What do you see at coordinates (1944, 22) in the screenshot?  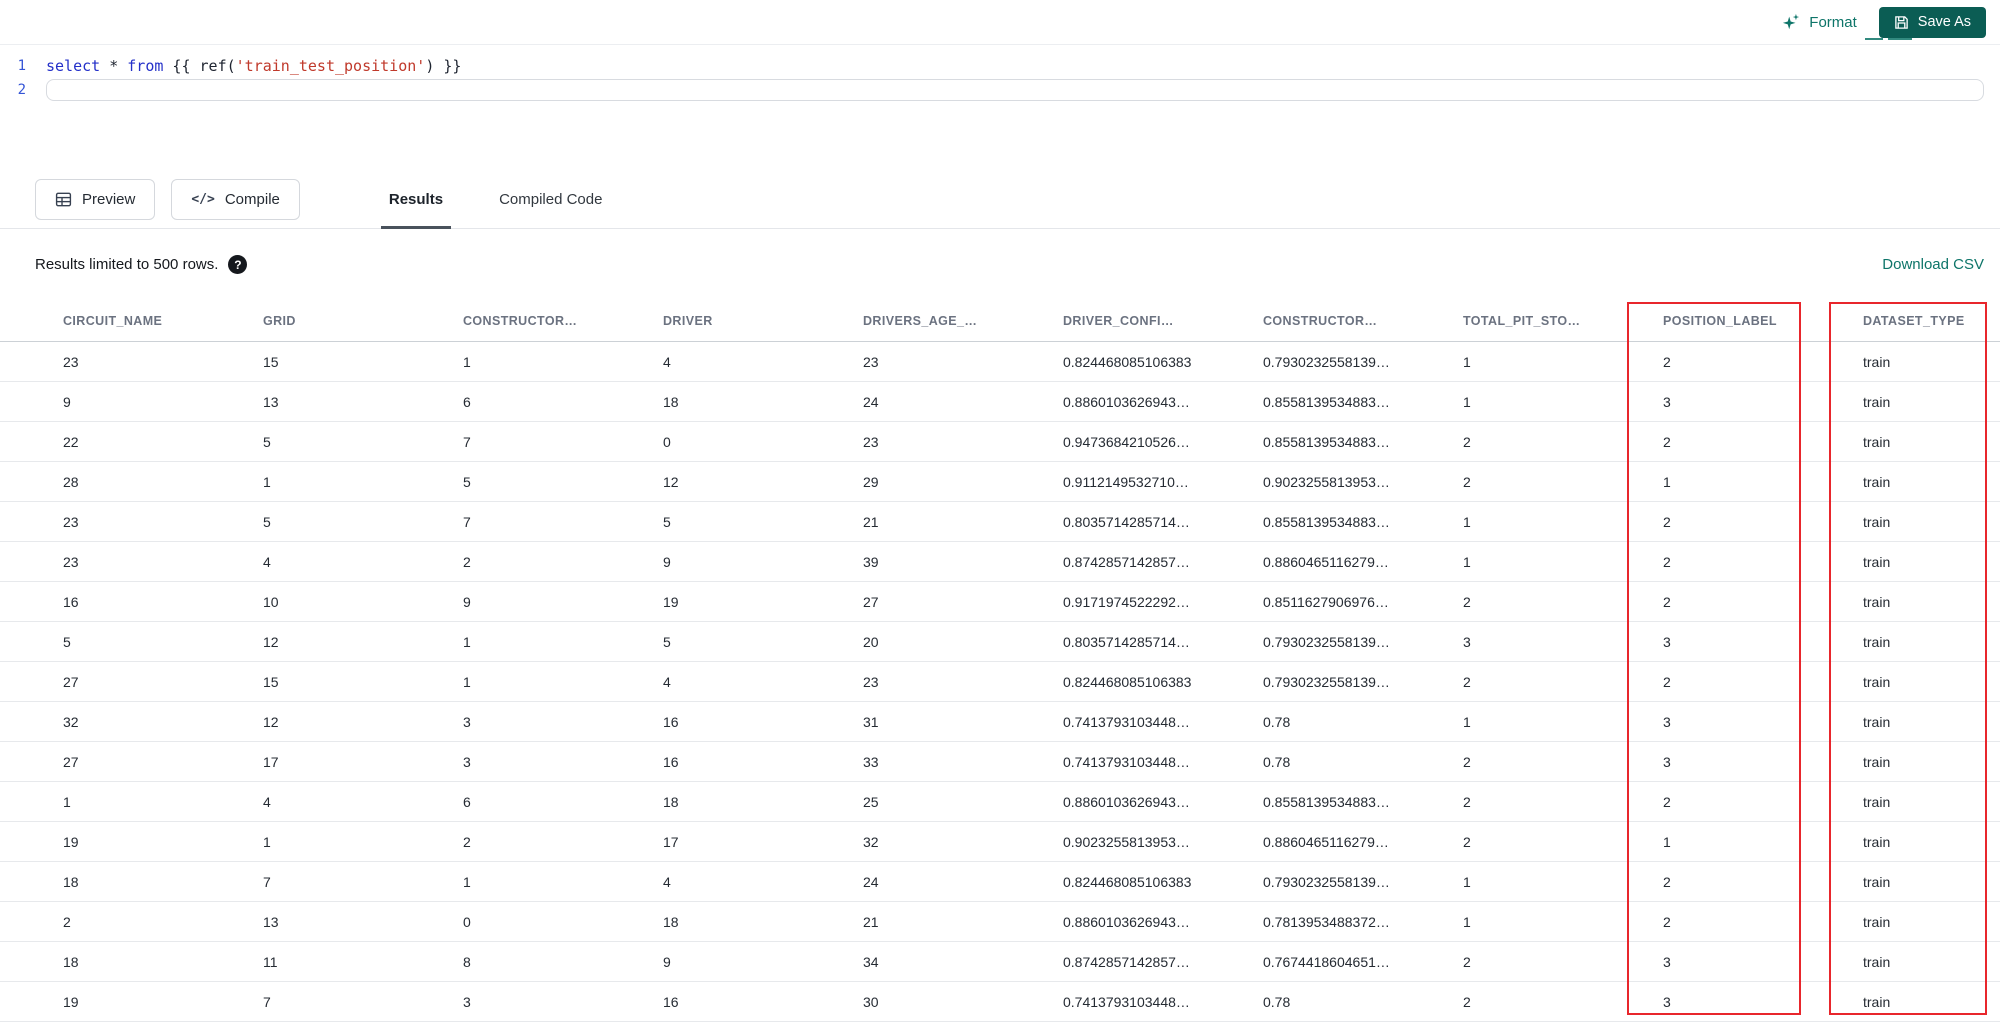 I see `save-as-label: Save As` at bounding box center [1944, 22].